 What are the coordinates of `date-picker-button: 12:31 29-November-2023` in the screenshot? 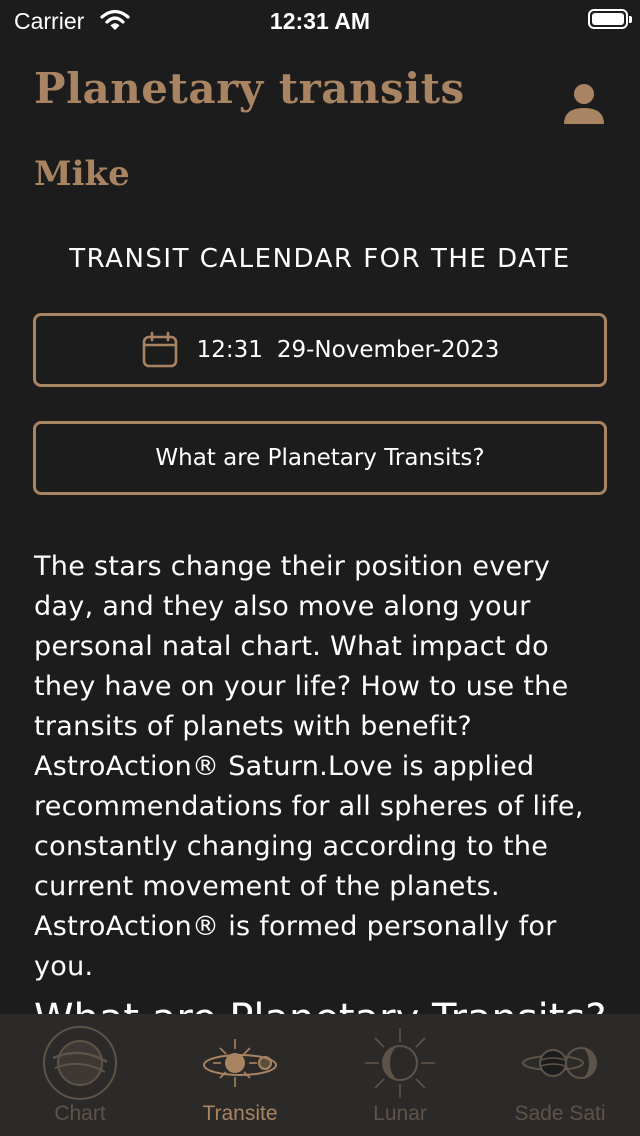 It's located at (320, 350).